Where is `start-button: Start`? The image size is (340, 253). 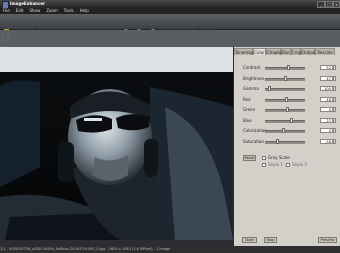
start-button: Start is located at coordinates (249, 240).